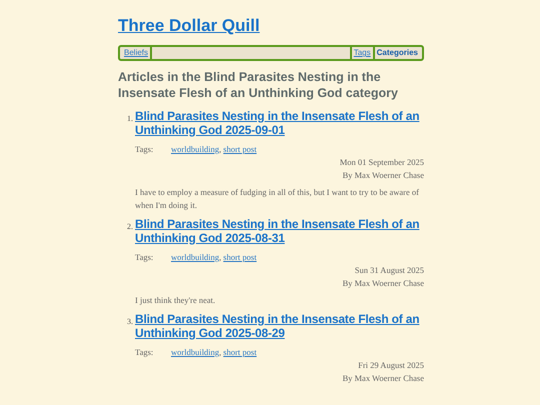 This screenshot has height=405, width=540. Describe the element at coordinates (279, 326) in the screenshot. I see `article-title-link: Blind Parasites Nesting in the Insensate Flesh of an Unthinking God 2025-08-29` at that location.